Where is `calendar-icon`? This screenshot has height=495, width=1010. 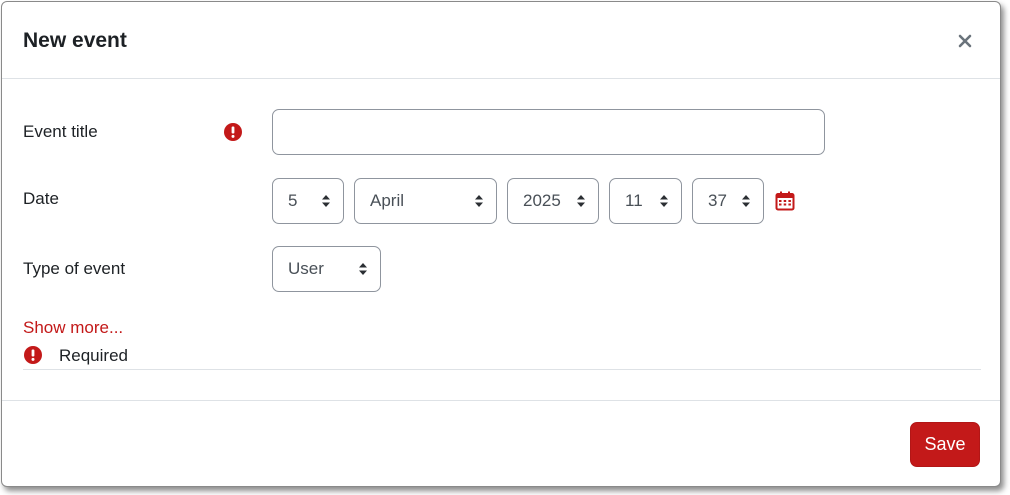 calendar-icon is located at coordinates (785, 201).